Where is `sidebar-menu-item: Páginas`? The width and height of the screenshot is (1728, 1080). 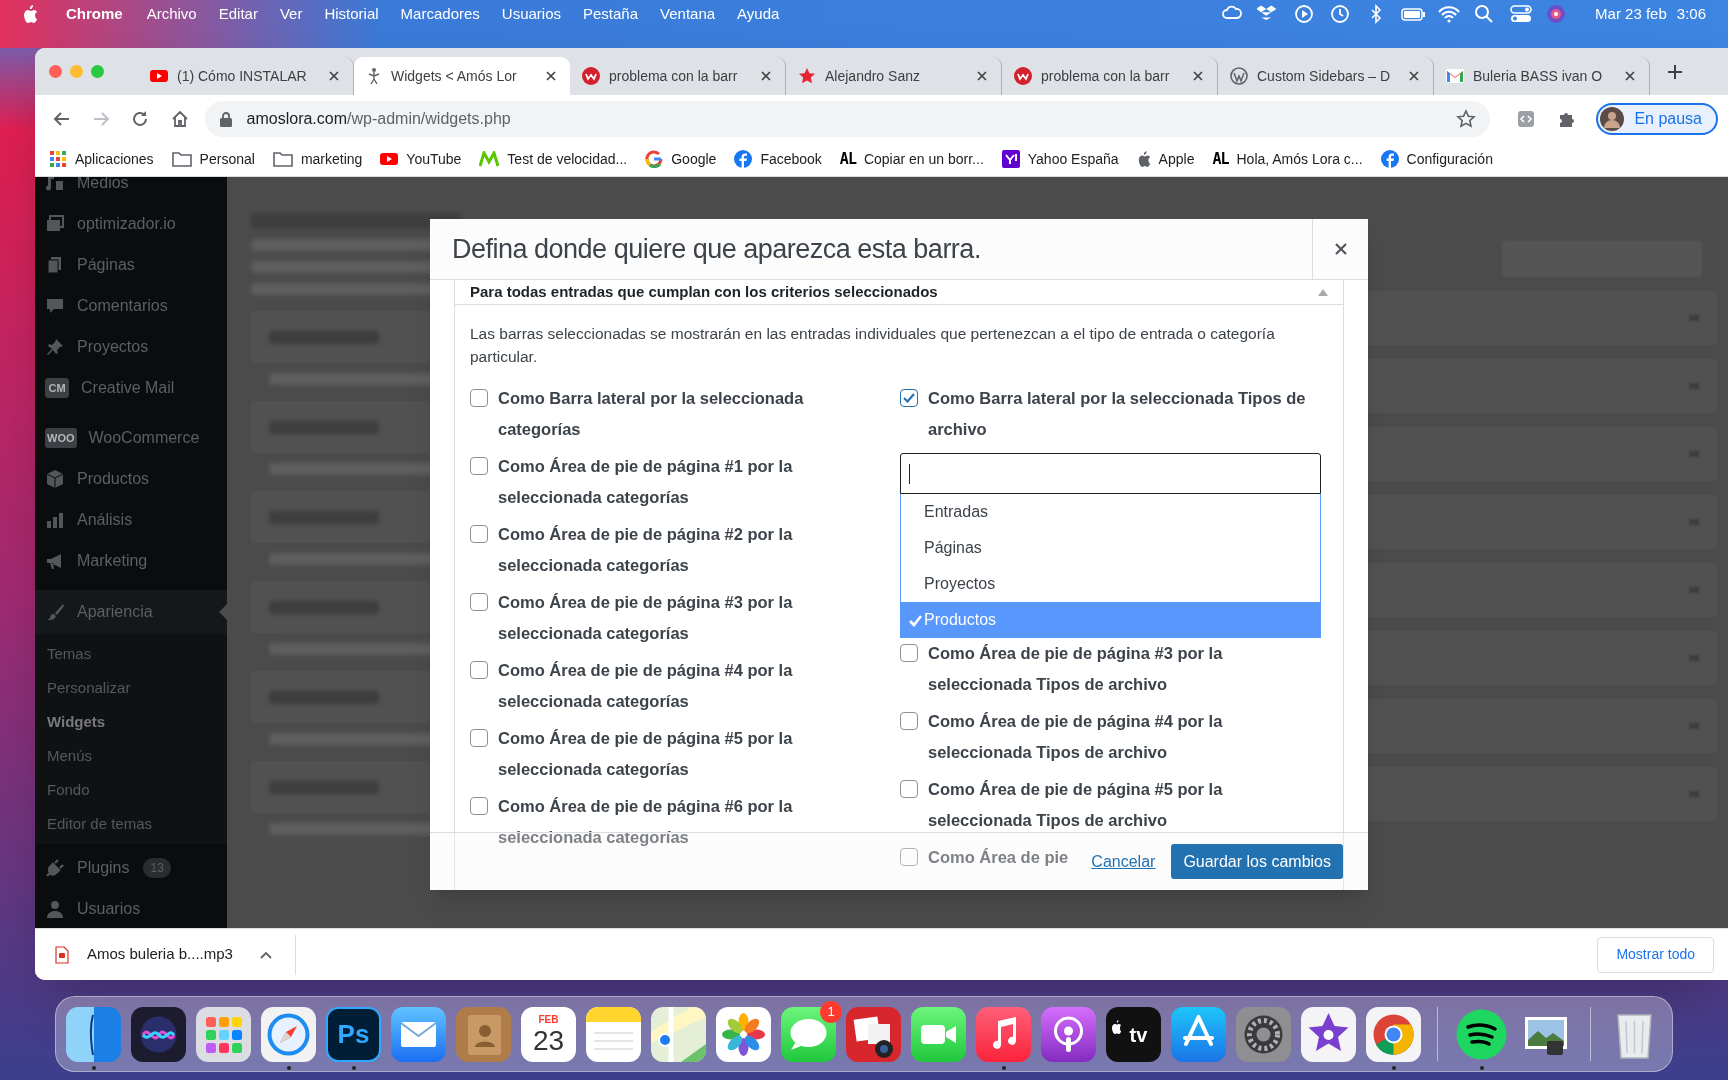 sidebar-menu-item: Páginas is located at coordinates (131, 264).